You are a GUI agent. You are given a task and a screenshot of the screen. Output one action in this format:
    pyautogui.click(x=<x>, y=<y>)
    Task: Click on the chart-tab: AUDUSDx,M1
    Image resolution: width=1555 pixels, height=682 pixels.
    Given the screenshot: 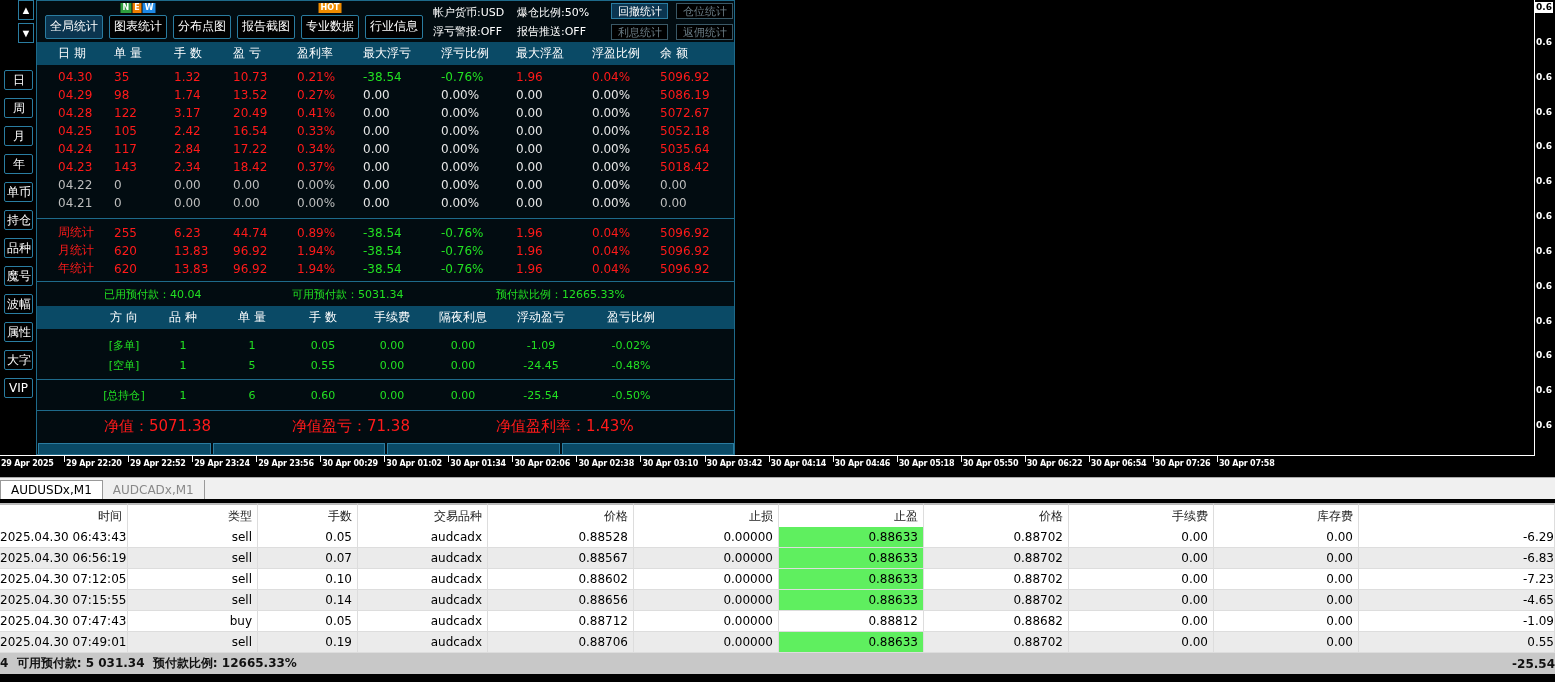 What is the action you would take?
    pyautogui.click(x=51, y=489)
    